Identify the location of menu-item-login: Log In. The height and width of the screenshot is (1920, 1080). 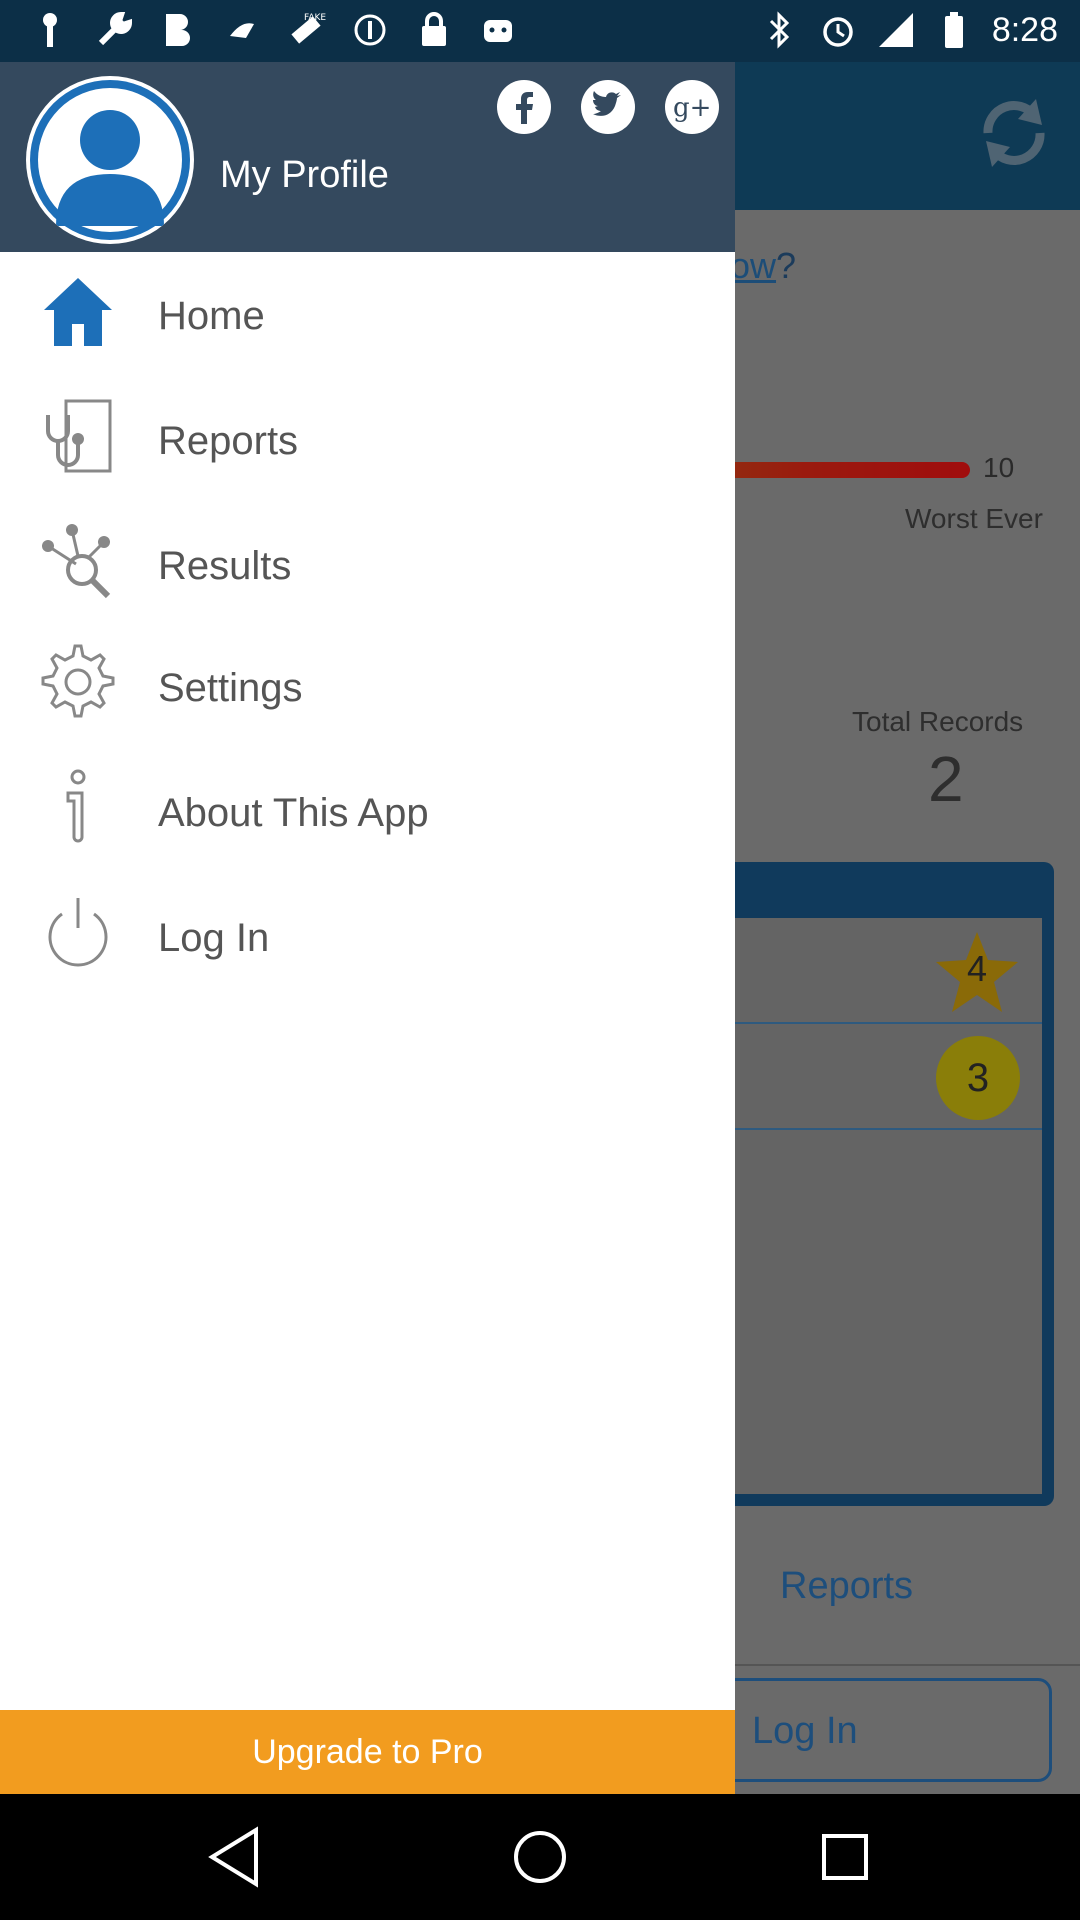
(367, 929).